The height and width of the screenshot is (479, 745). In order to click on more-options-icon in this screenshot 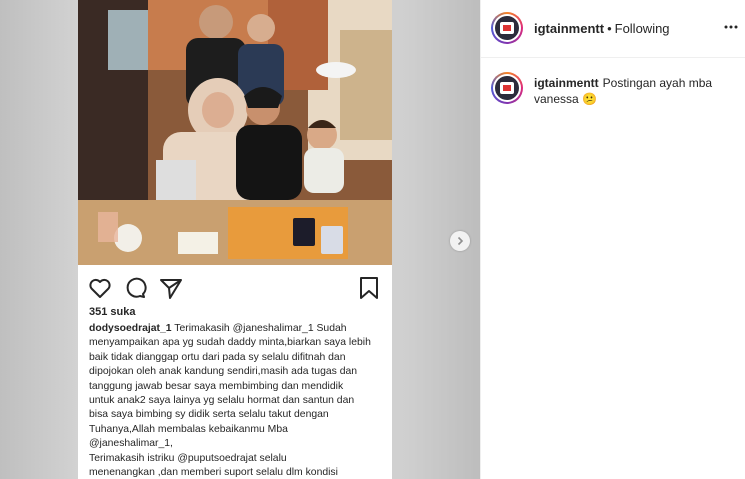, I will do `click(731, 27)`.